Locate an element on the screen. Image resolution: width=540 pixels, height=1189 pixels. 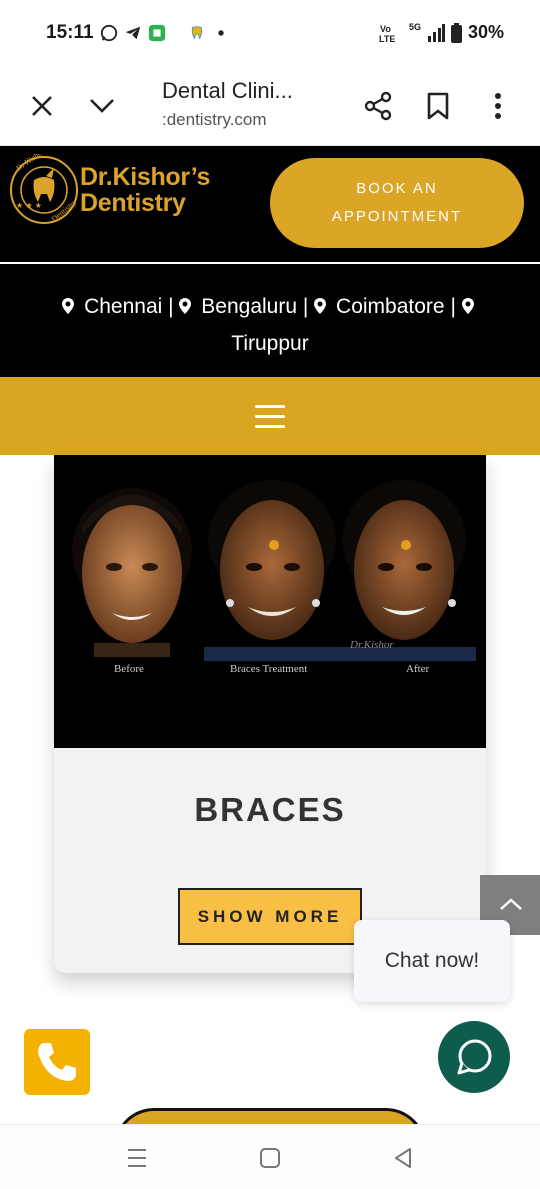
volte-icon: VoLTE is located at coordinates (387, 33).